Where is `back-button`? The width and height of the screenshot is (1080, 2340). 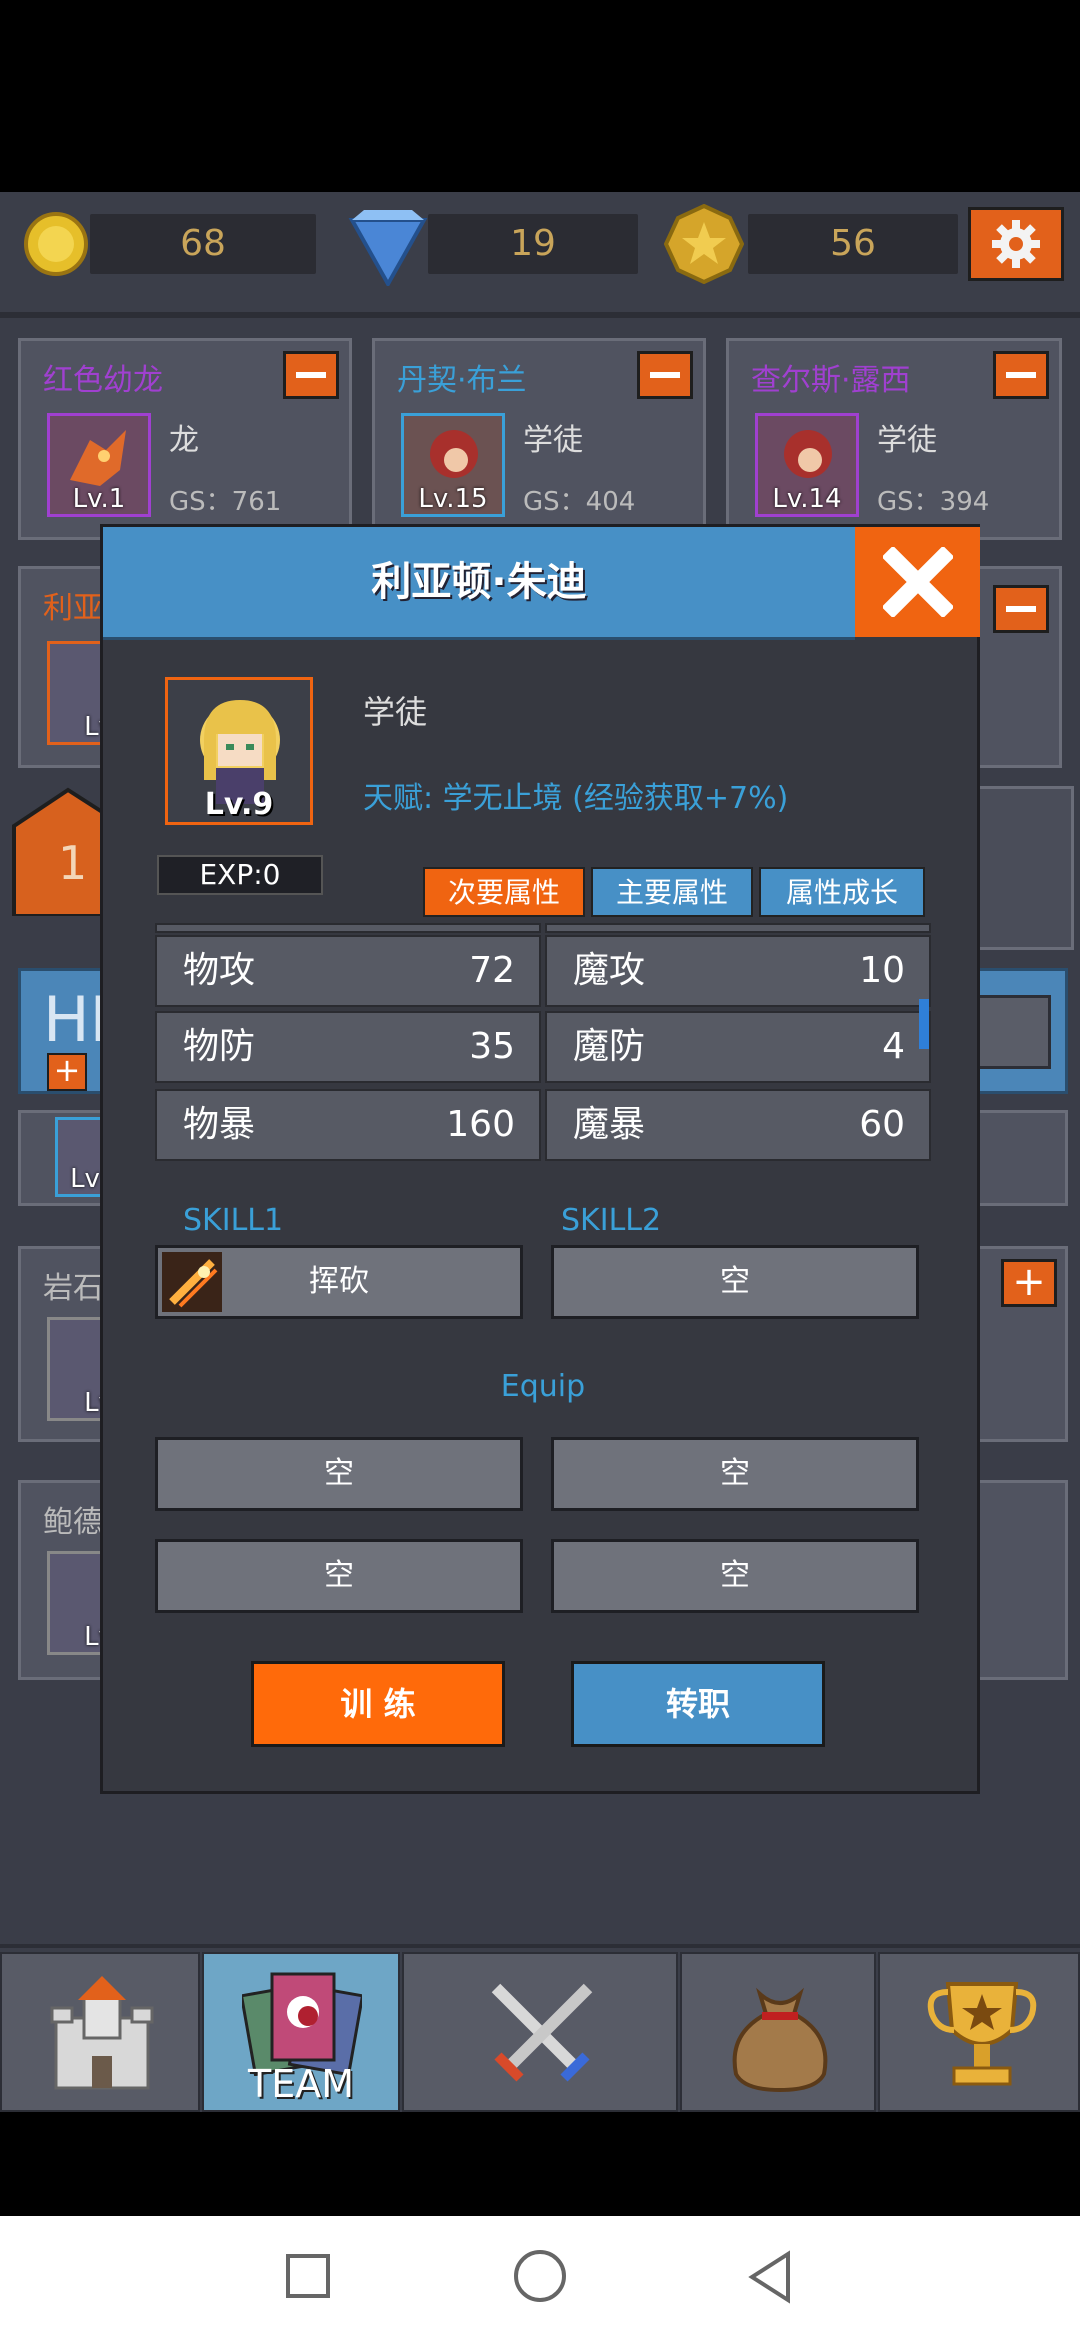 back-button is located at coordinates (770, 2277).